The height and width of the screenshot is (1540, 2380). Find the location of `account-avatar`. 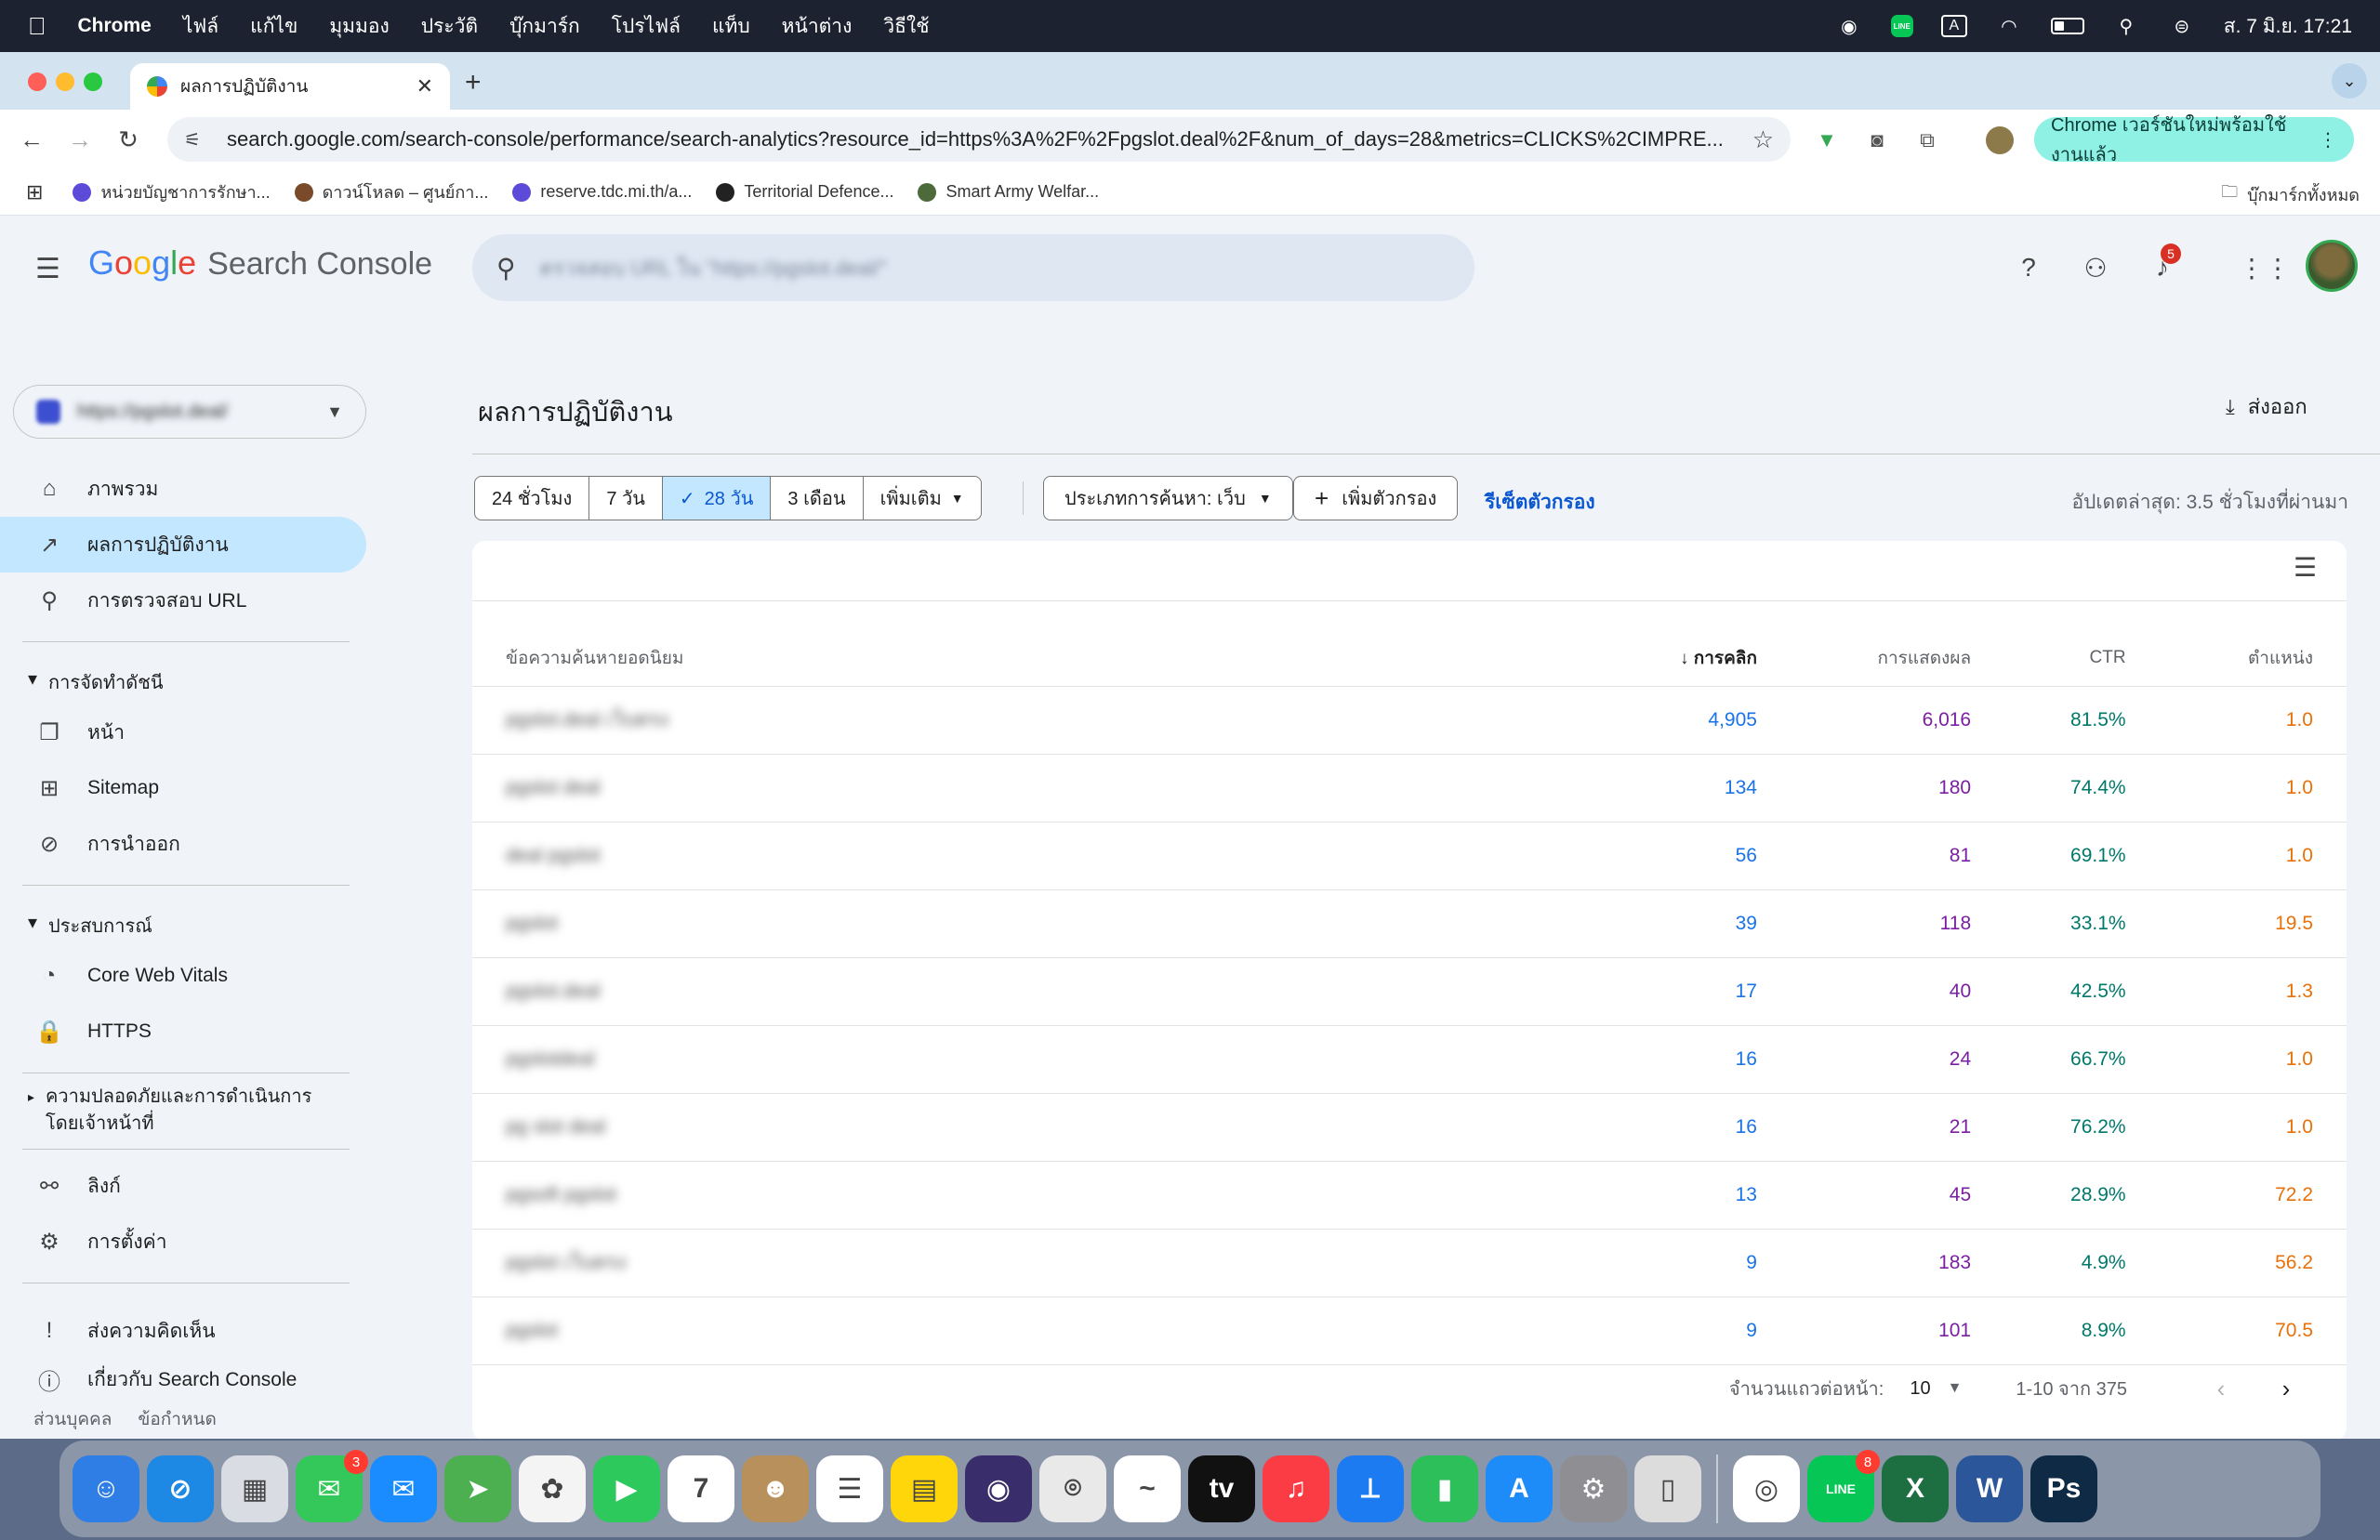

account-avatar is located at coordinates (2332, 266).